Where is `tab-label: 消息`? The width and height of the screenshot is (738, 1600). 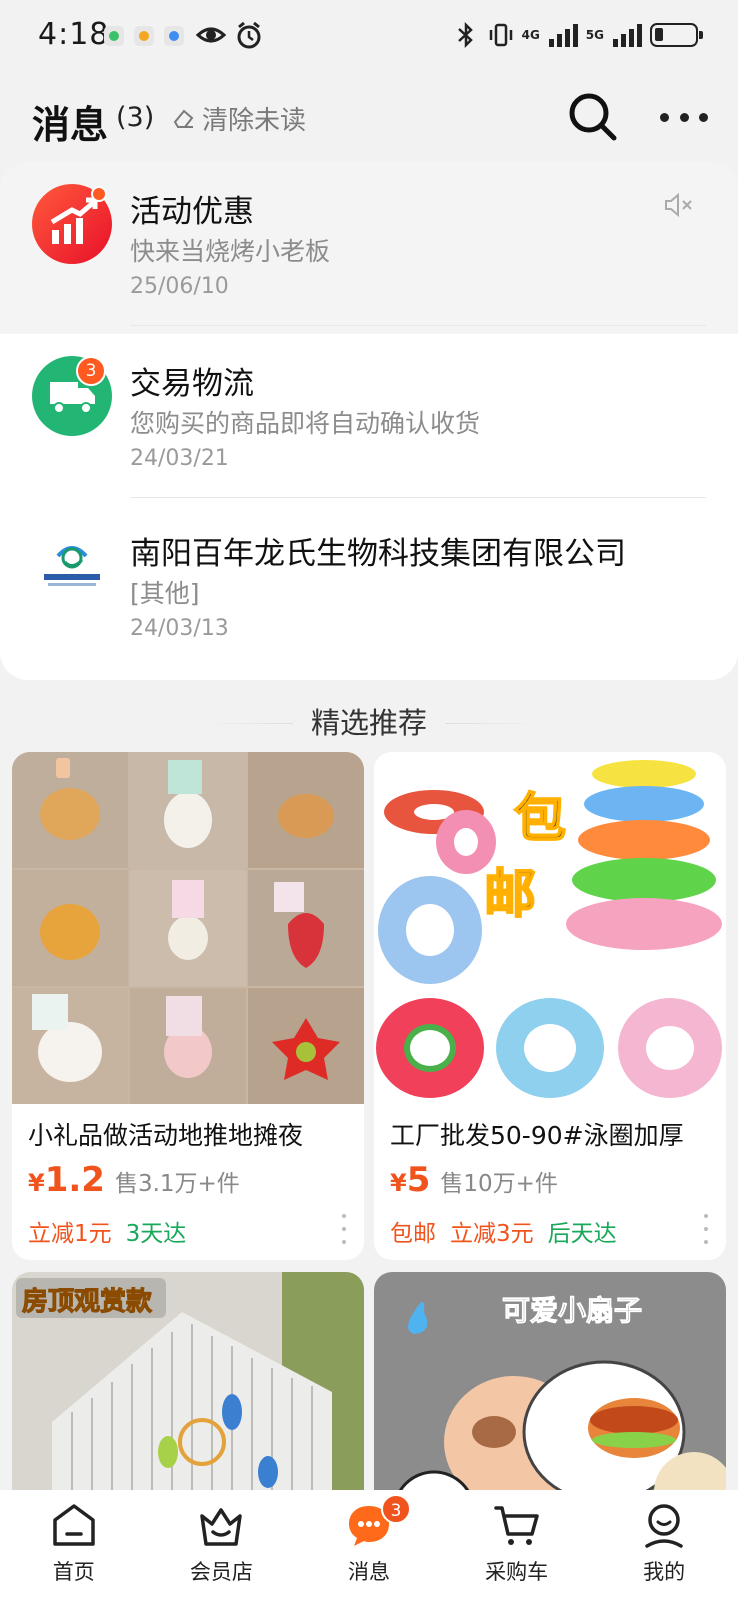 tab-label: 消息 is located at coordinates (368, 1572).